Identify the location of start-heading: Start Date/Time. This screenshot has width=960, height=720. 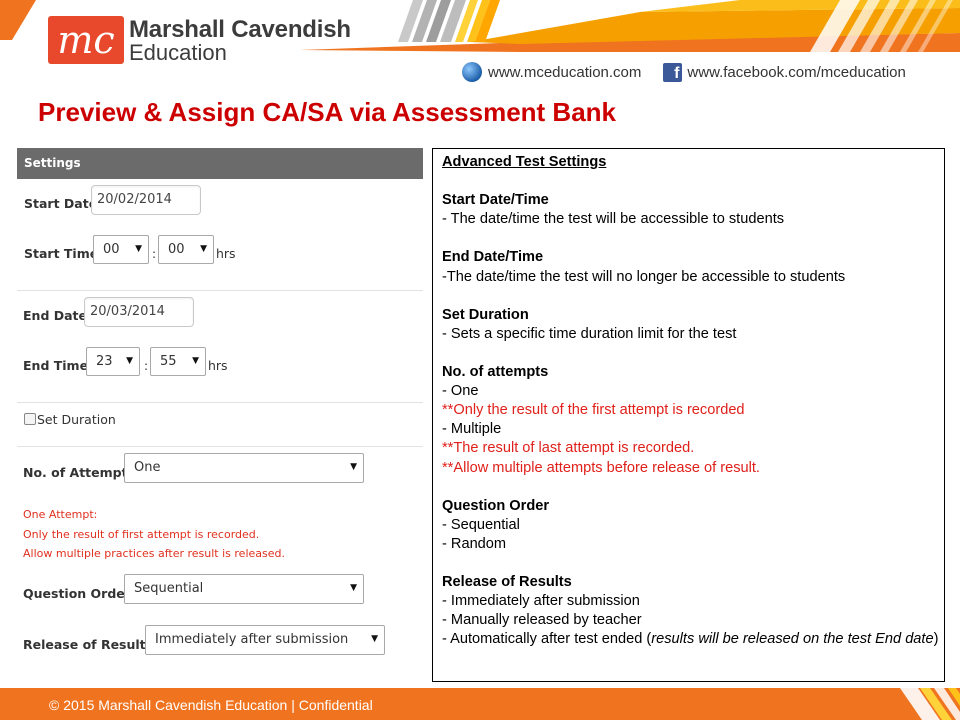
(495, 200).